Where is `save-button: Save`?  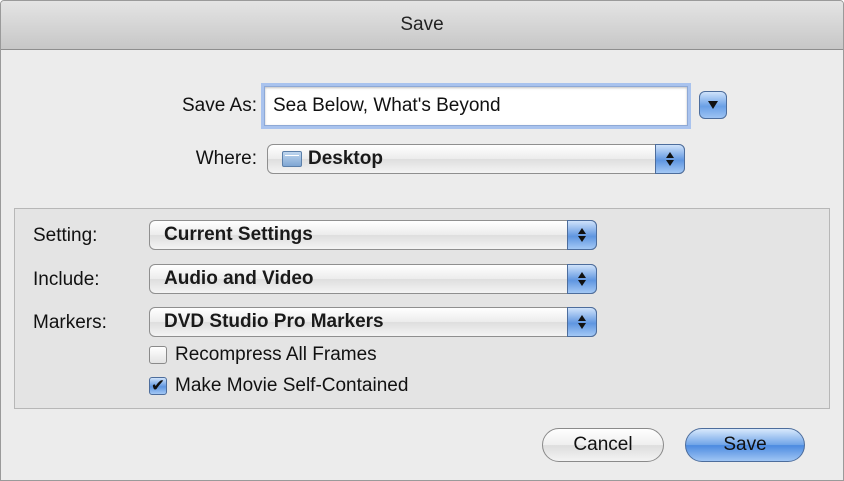
save-button: Save is located at coordinates (745, 445).